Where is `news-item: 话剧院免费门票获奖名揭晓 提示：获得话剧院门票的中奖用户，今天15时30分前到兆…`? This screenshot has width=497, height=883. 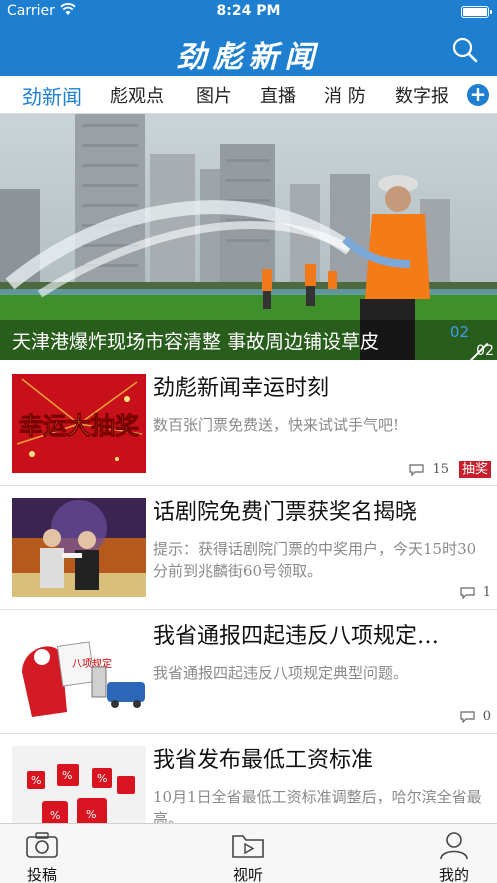
news-item: 话剧院免费门票获奖名揭晓 提示：获得话剧院门票的中奖用户，今天15时30分前到兆… is located at coordinates (248, 548).